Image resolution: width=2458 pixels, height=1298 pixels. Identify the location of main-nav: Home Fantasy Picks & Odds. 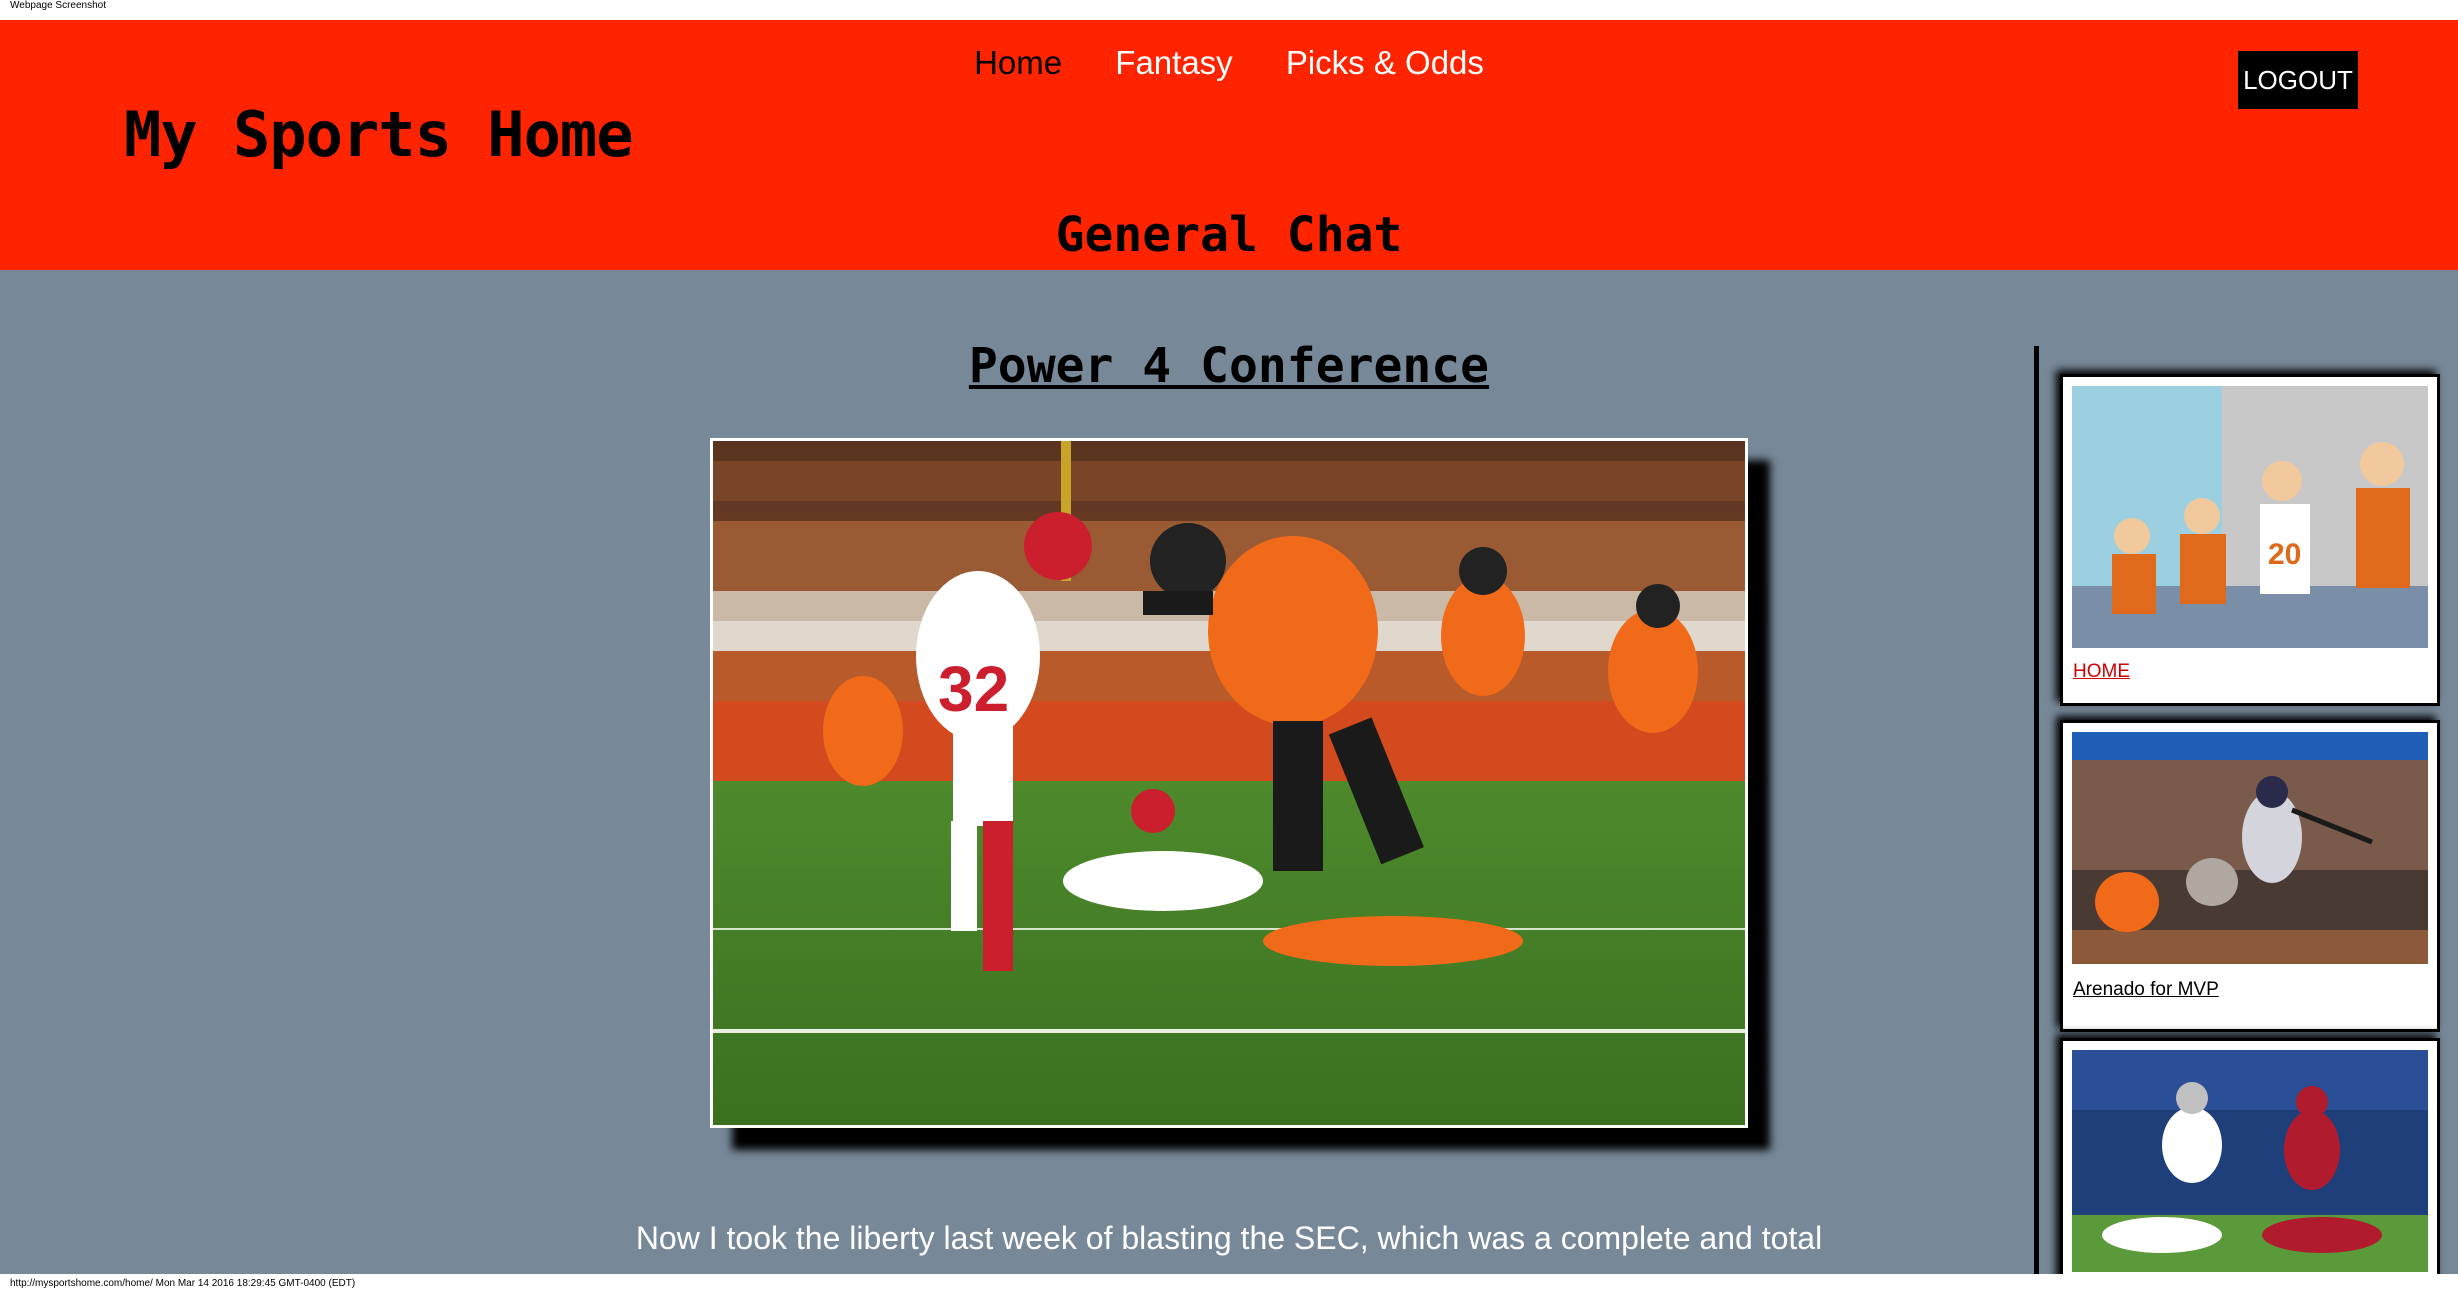
(1229, 63).